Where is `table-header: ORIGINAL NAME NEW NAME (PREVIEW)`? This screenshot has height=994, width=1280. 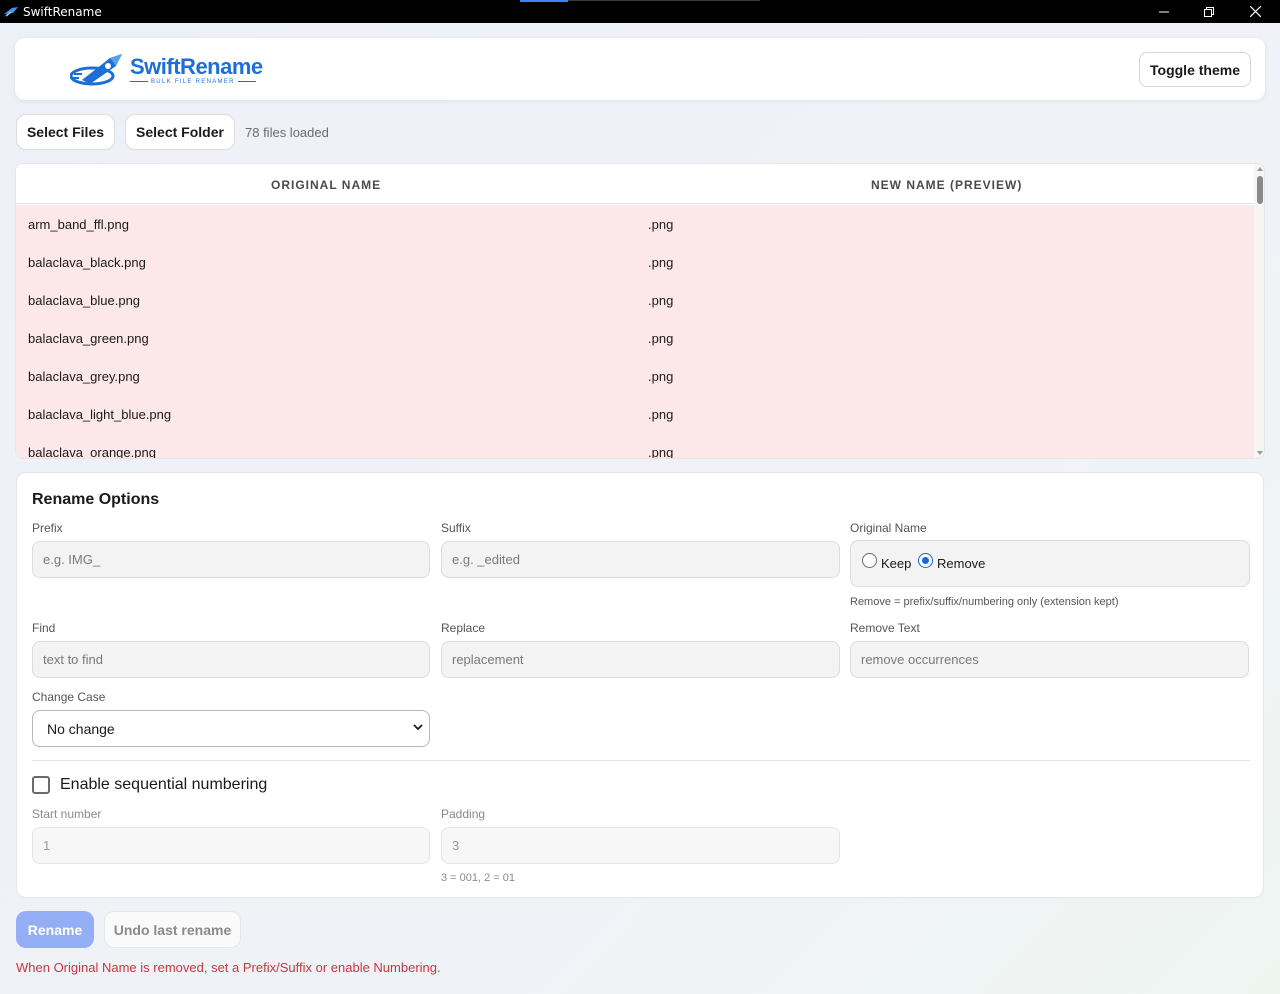
table-header: ORIGINAL NAME NEW NAME (PREVIEW) is located at coordinates (635, 184).